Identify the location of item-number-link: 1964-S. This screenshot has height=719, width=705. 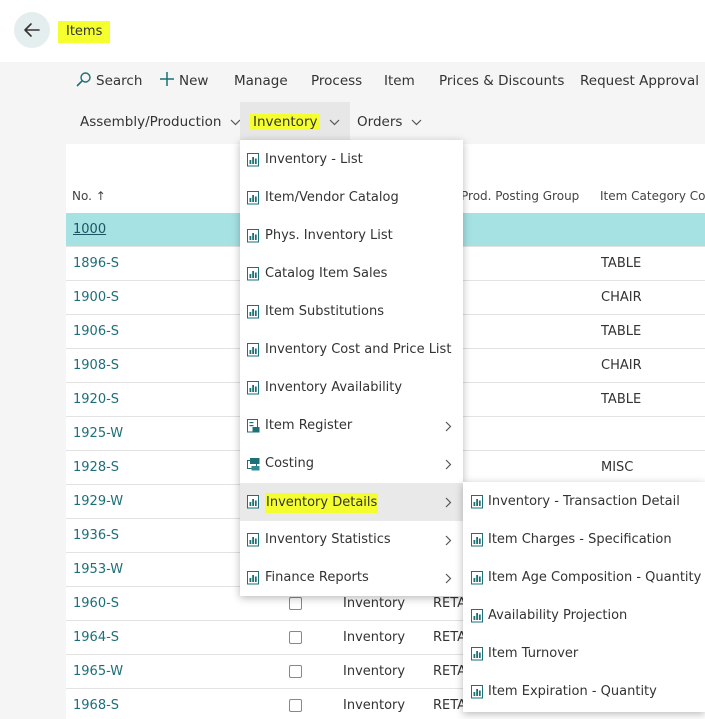
(96, 638).